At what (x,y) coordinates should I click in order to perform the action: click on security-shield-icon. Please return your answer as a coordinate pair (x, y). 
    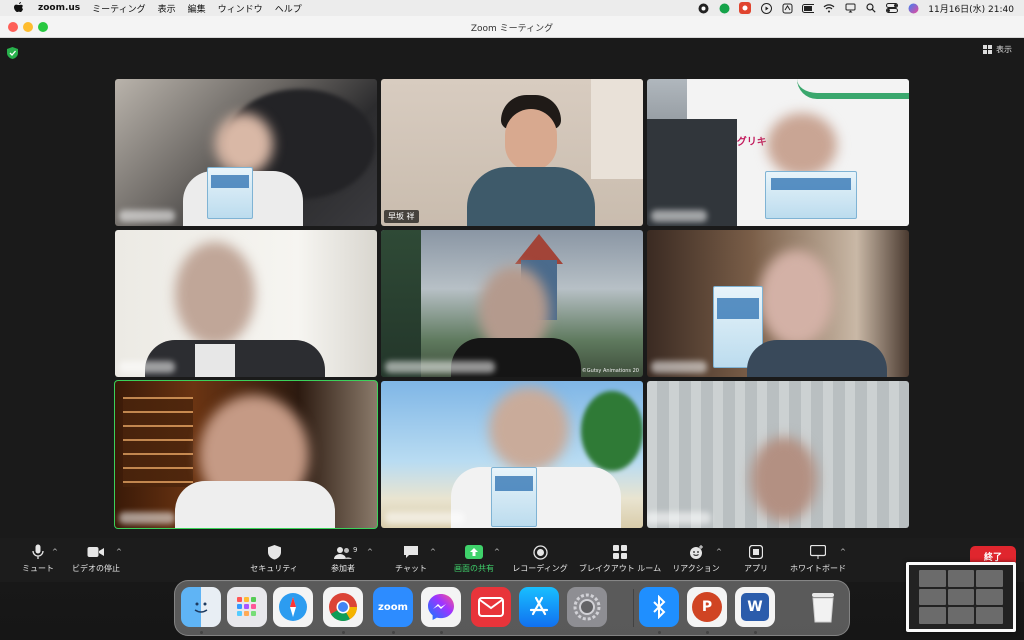
    Looking at the image, I should click on (274, 552).